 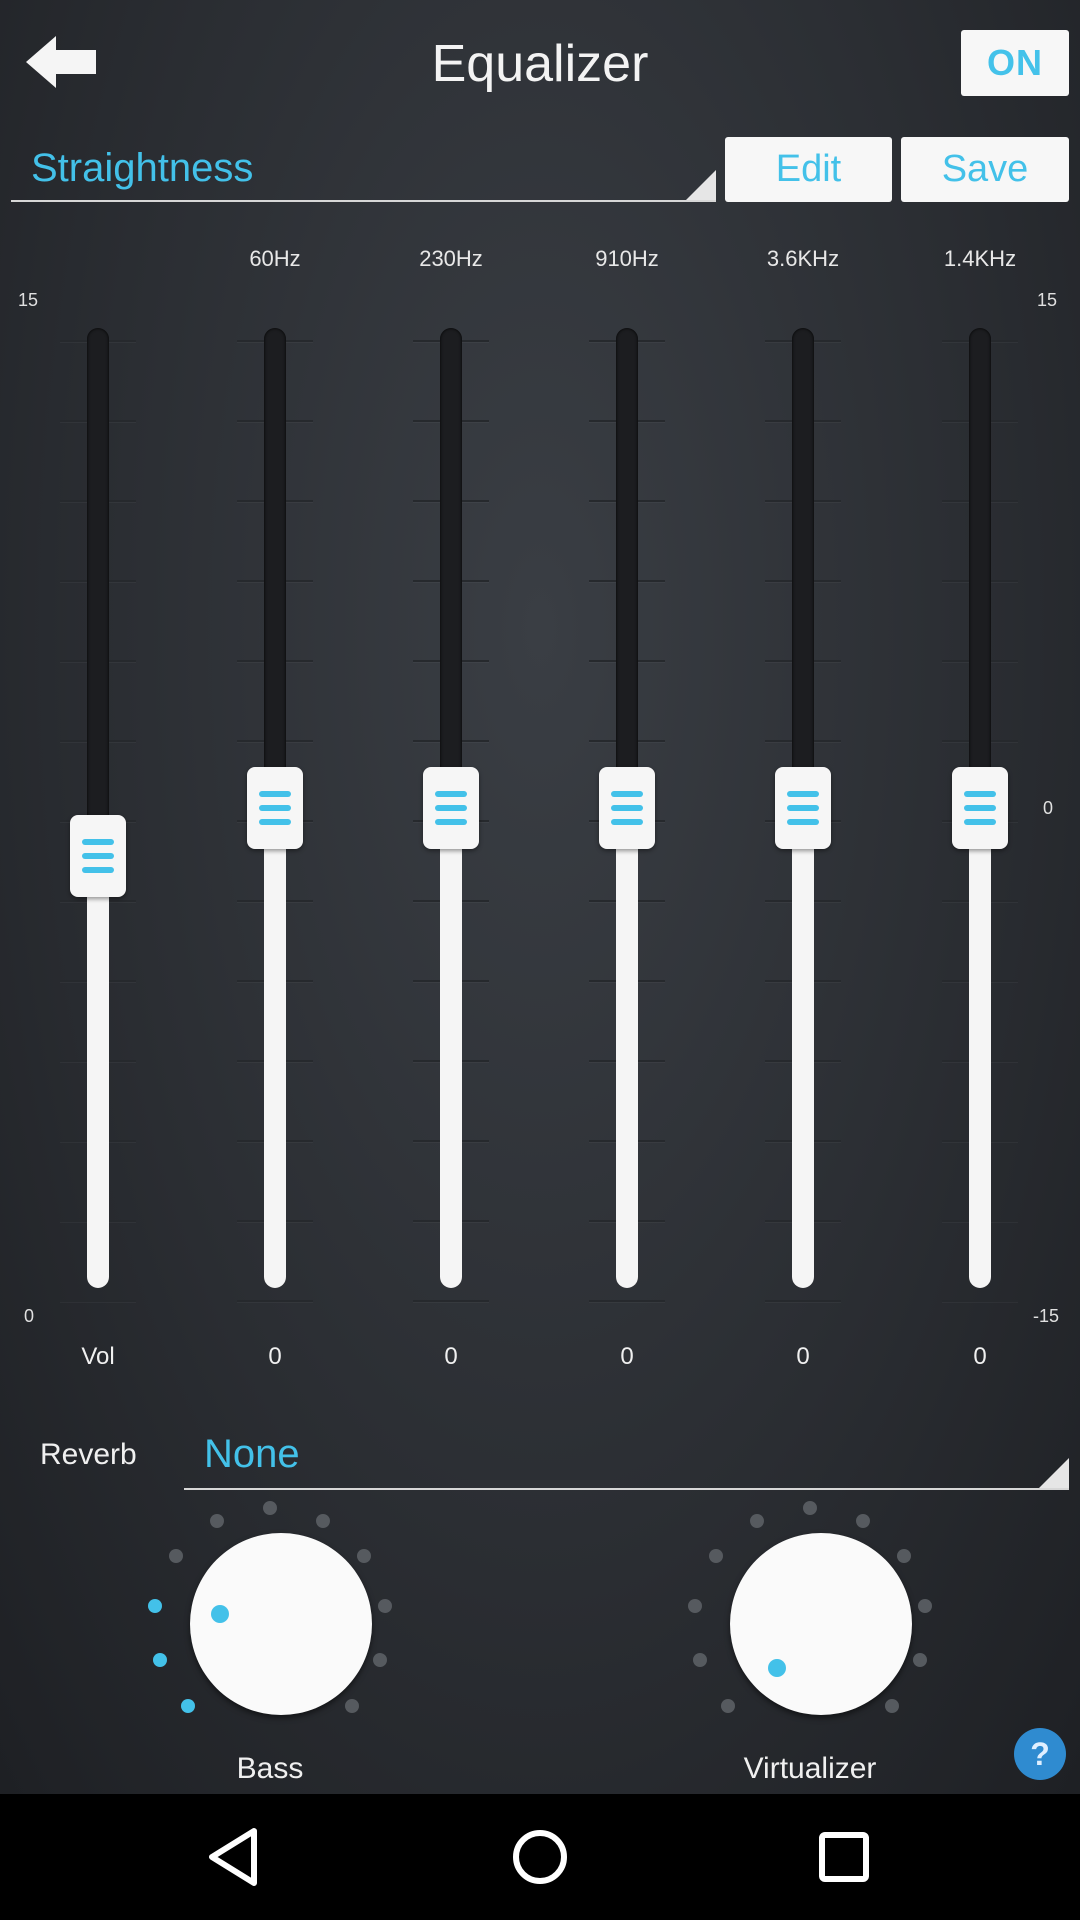 I want to click on band-frequency-label: 3.6KHz, so click(x=803, y=258).